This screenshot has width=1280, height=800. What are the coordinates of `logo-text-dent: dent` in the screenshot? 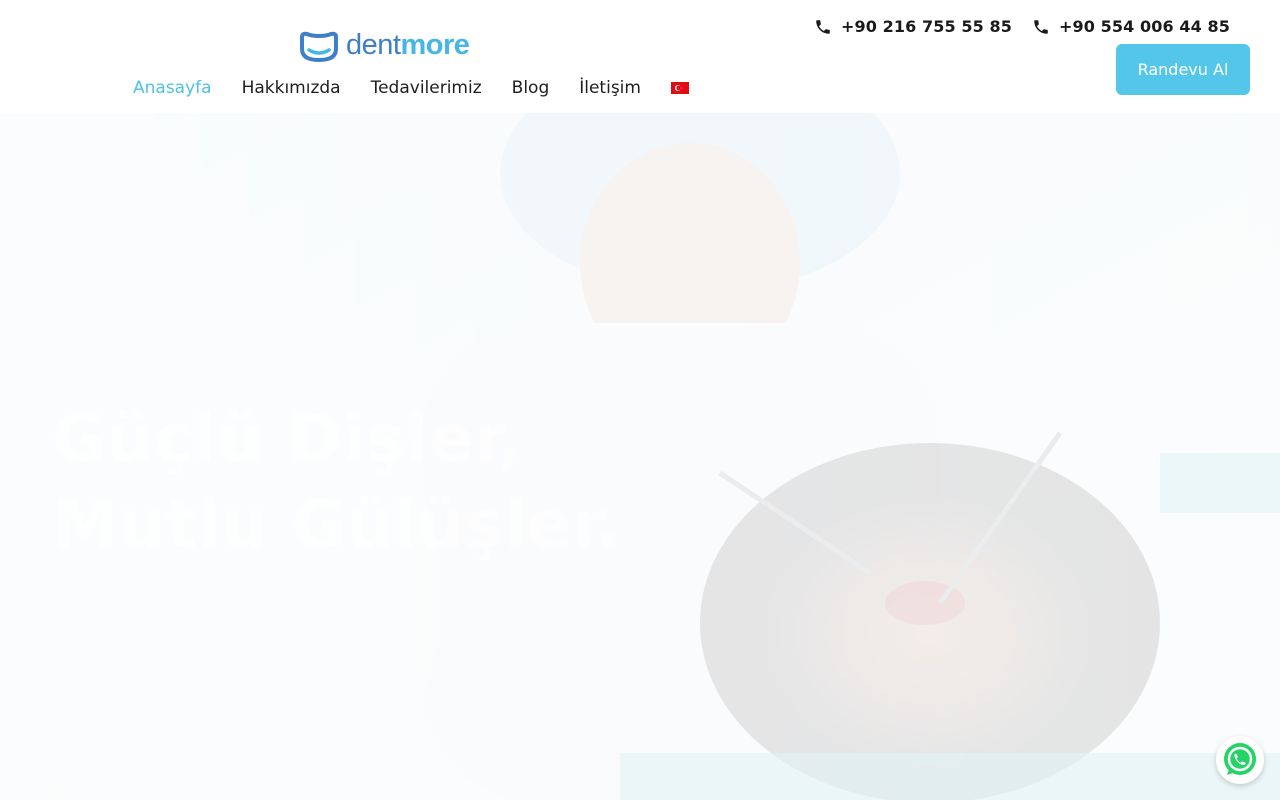 It's located at (373, 44).